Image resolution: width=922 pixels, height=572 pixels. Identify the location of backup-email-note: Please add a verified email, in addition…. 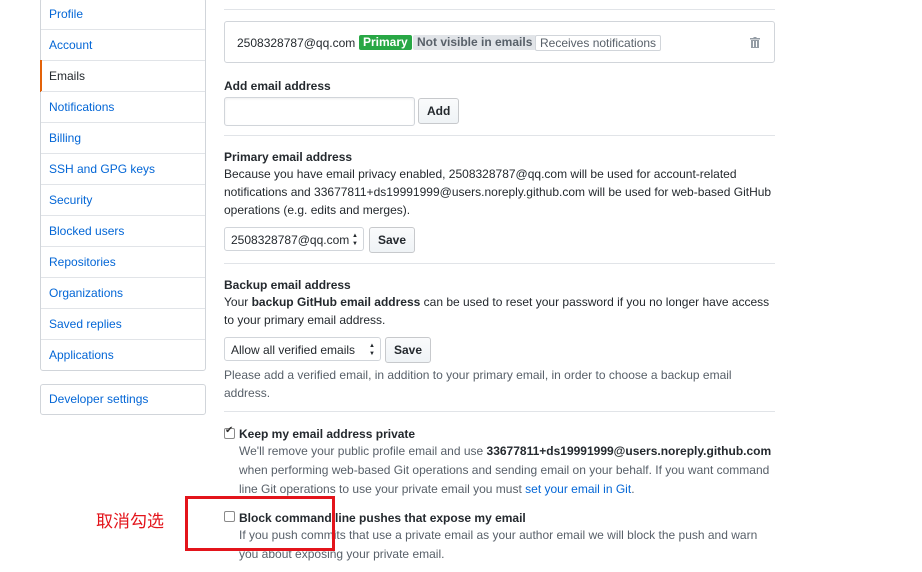
(478, 384).